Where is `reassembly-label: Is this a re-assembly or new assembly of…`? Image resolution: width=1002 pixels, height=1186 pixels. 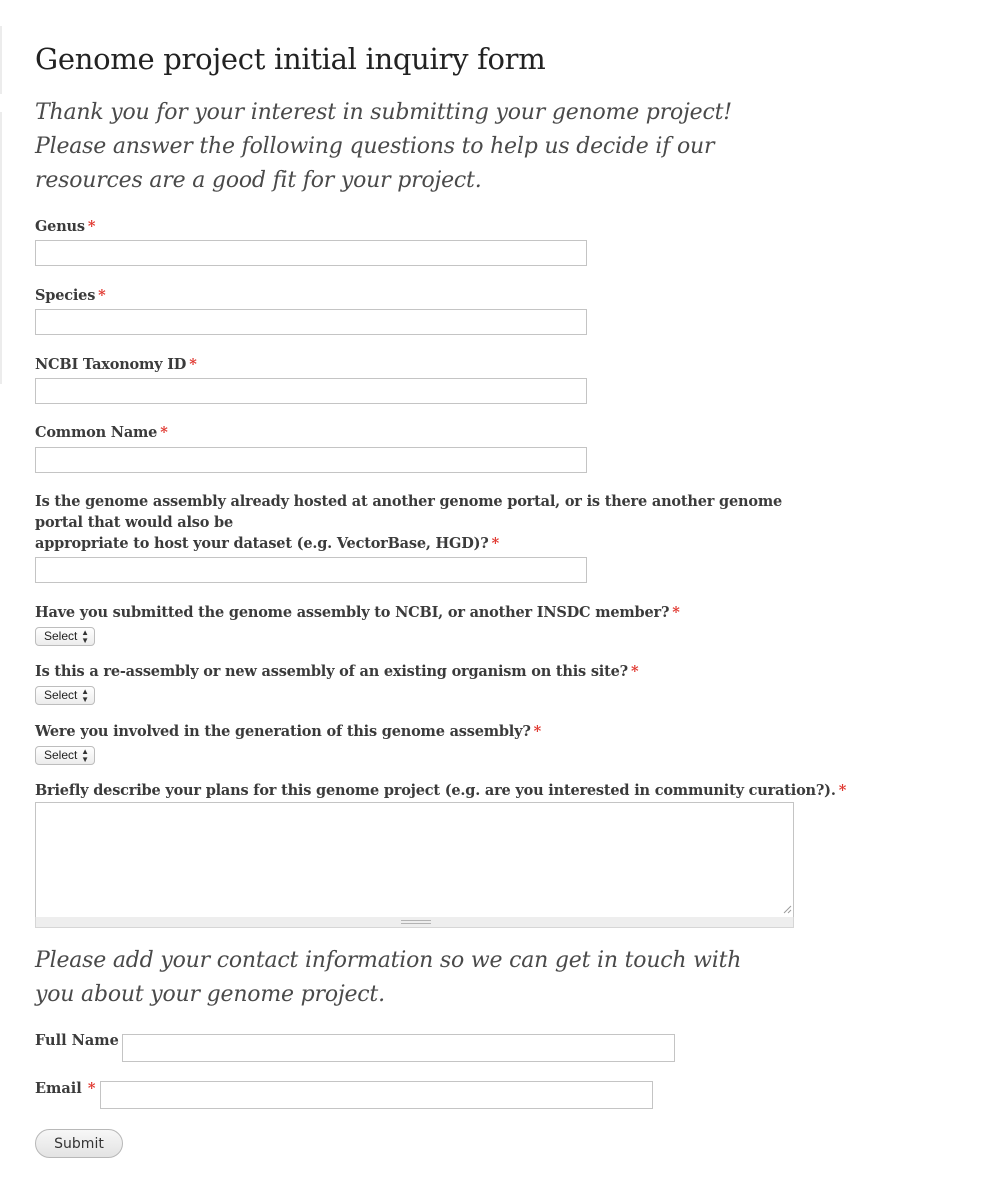
reassembly-label: Is this a re-assembly or new assembly of… is located at coordinates (337, 671).